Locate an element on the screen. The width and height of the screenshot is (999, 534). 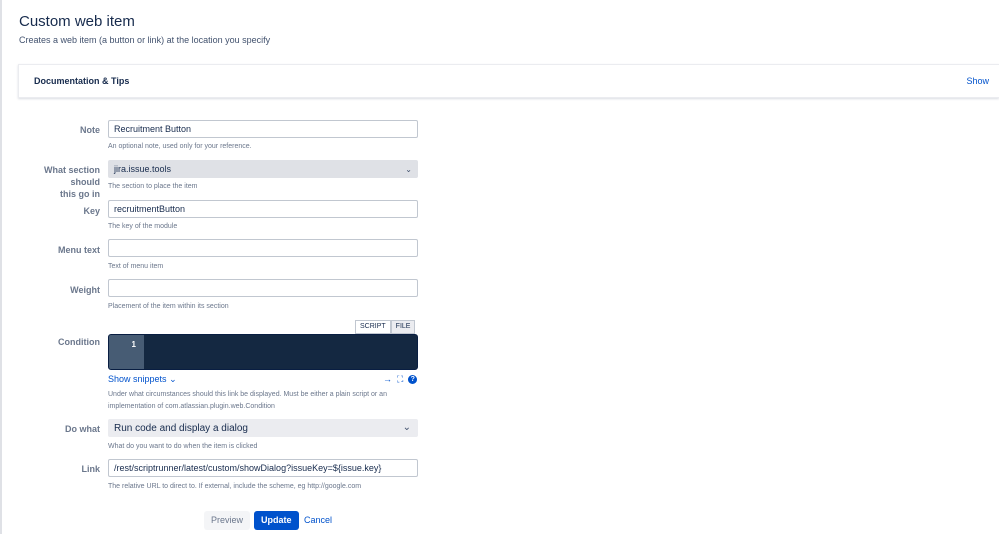
fullscreen-icon: ⛶ is located at coordinates (400, 379).